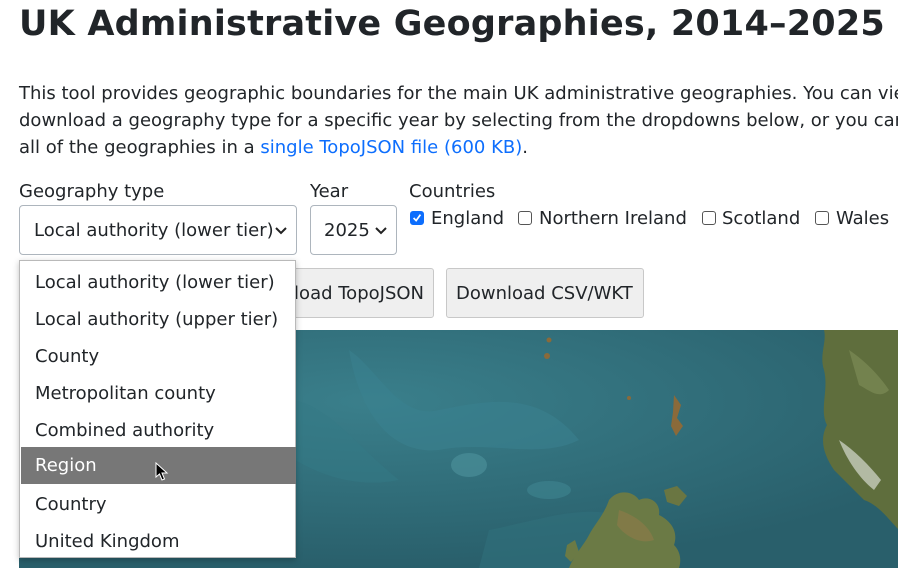 This screenshot has height=568, width=898. What do you see at coordinates (158, 504) in the screenshot?
I see `option-country: Country` at bounding box center [158, 504].